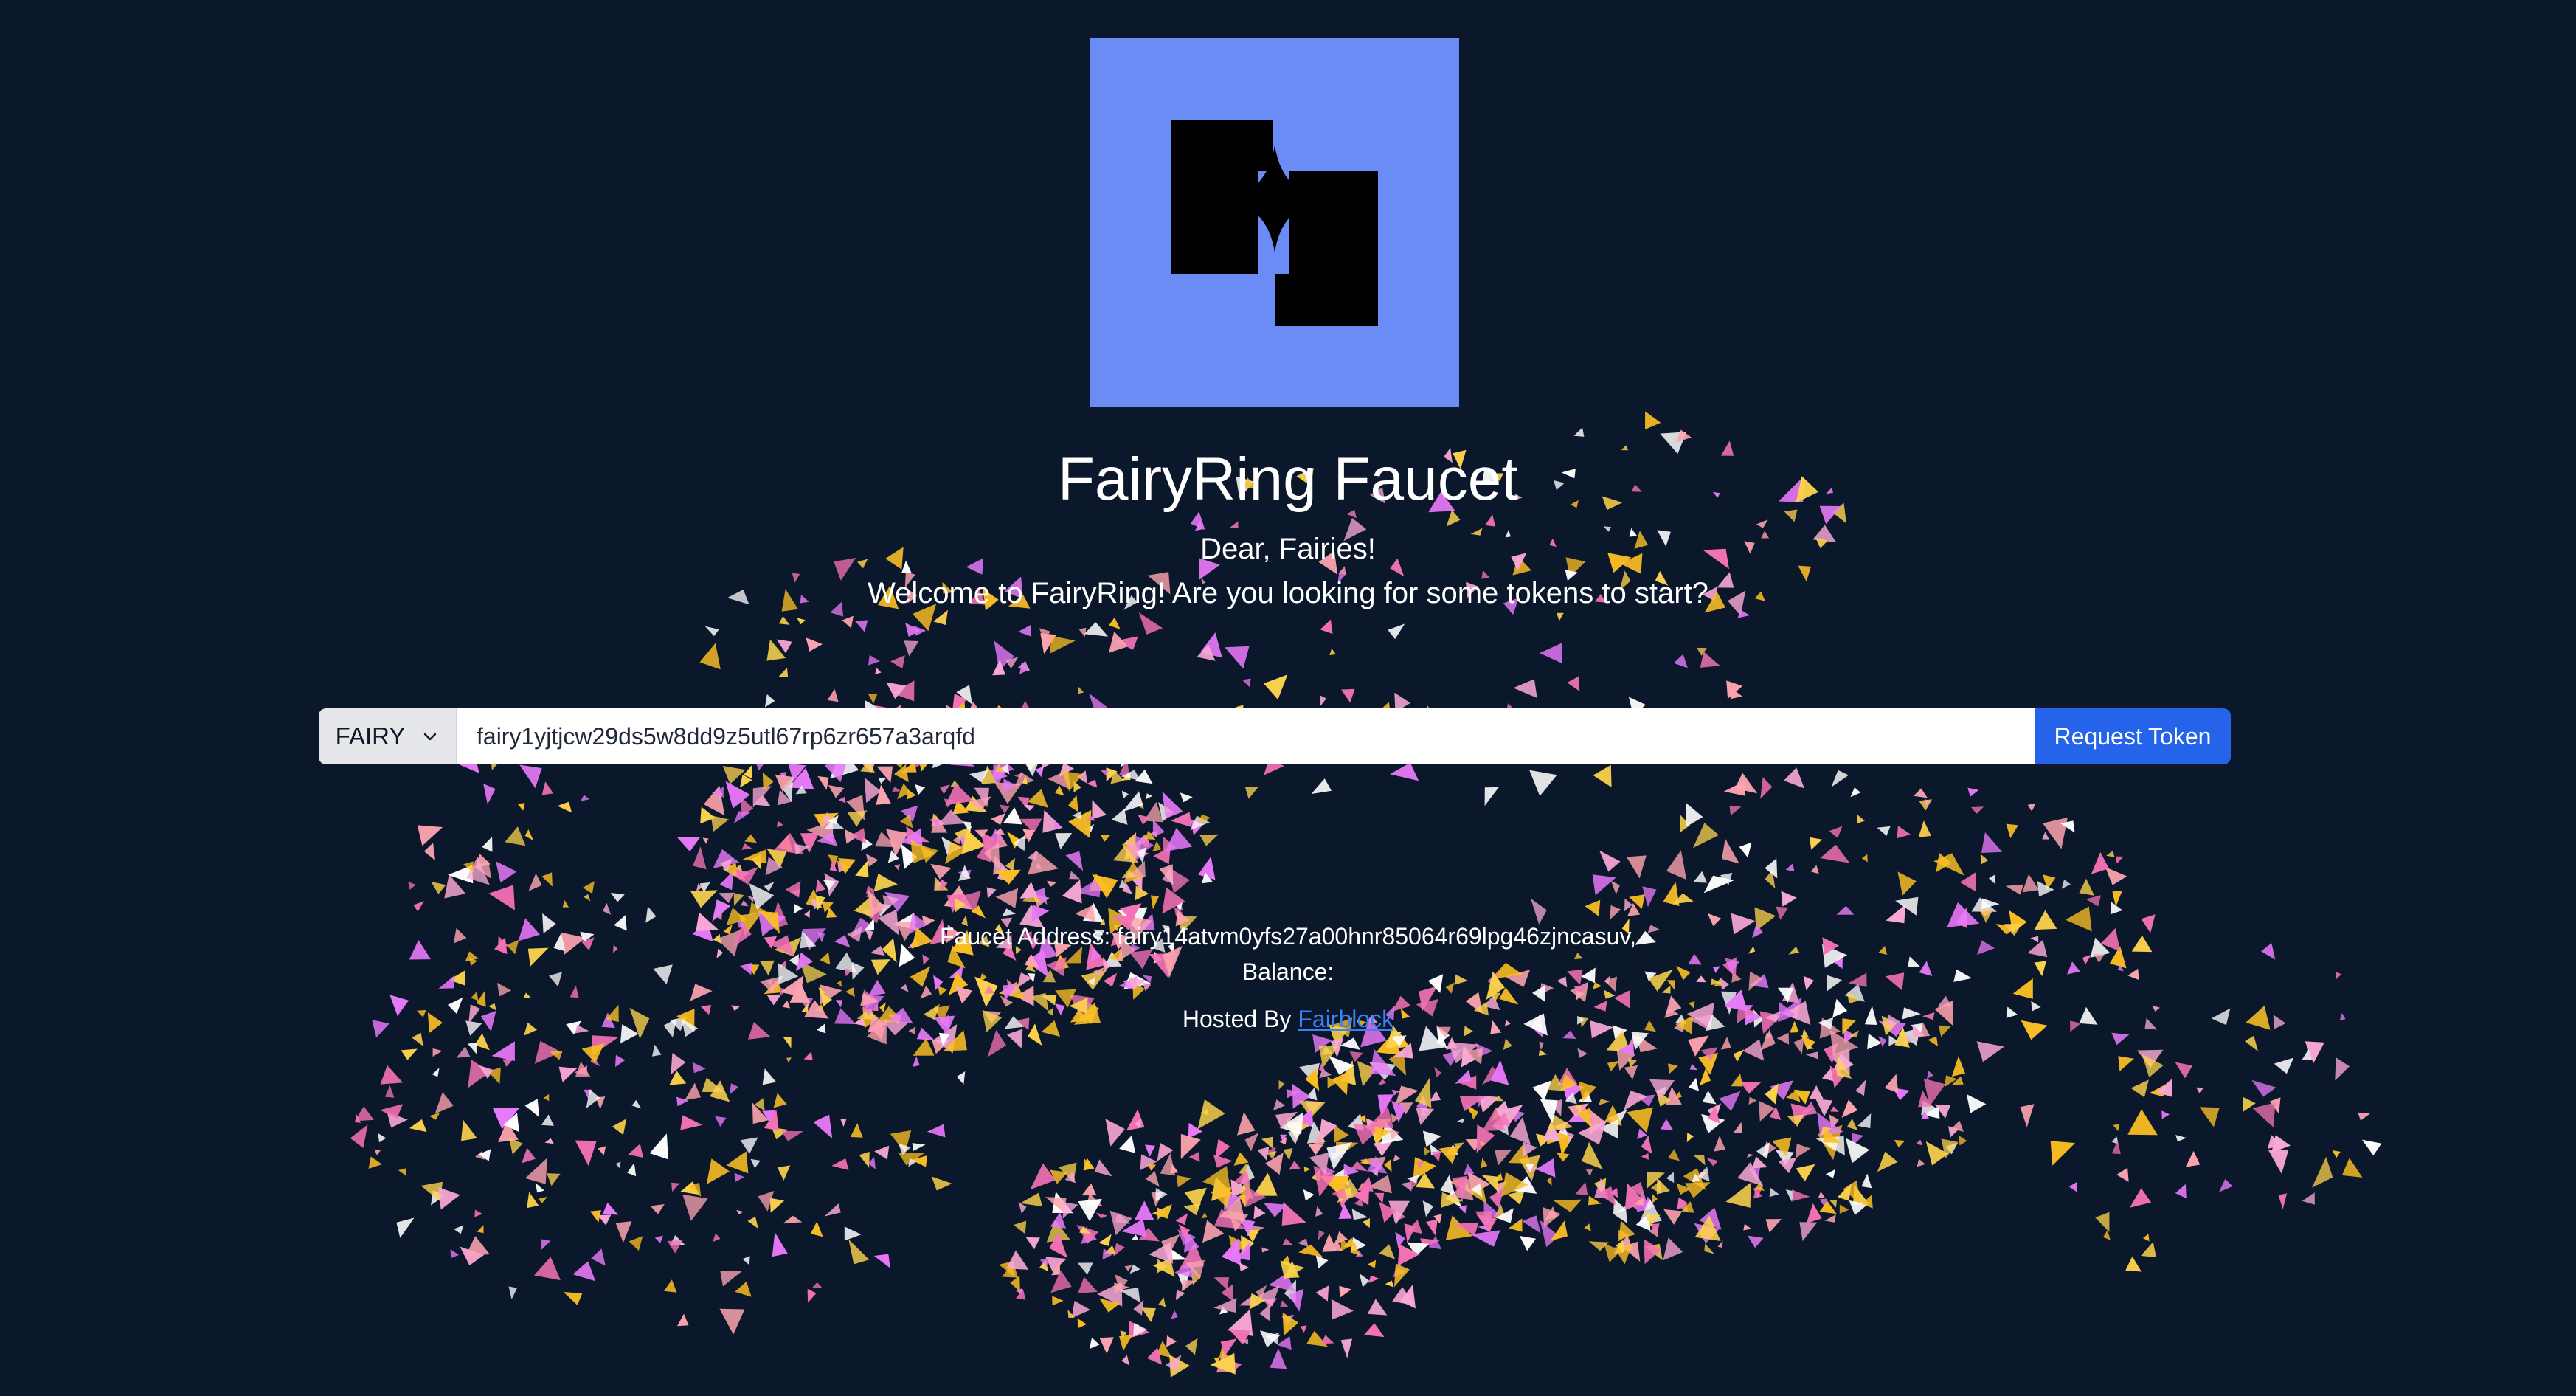 Image resolution: width=2576 pixels, height=1396 pixels. I want to click on address-input, so click(1246, 736).